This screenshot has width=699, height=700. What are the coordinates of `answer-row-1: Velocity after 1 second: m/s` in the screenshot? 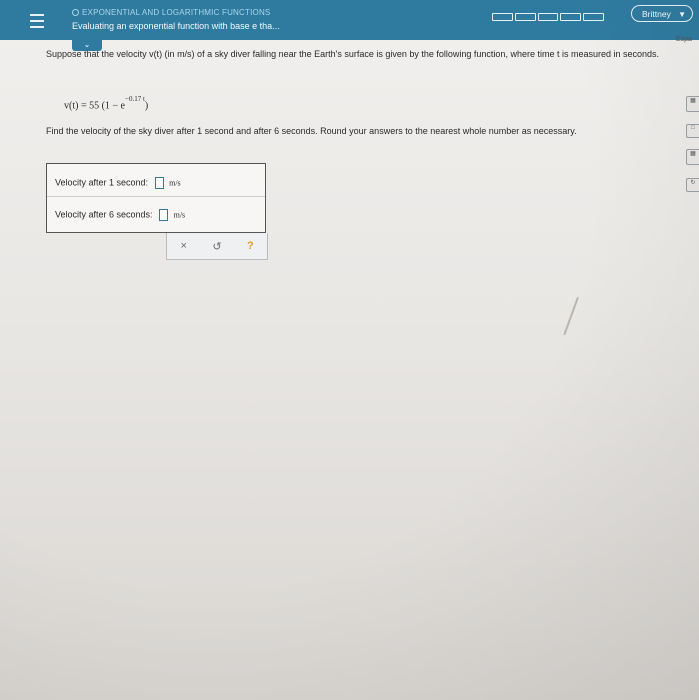 It's located at (118, 183).